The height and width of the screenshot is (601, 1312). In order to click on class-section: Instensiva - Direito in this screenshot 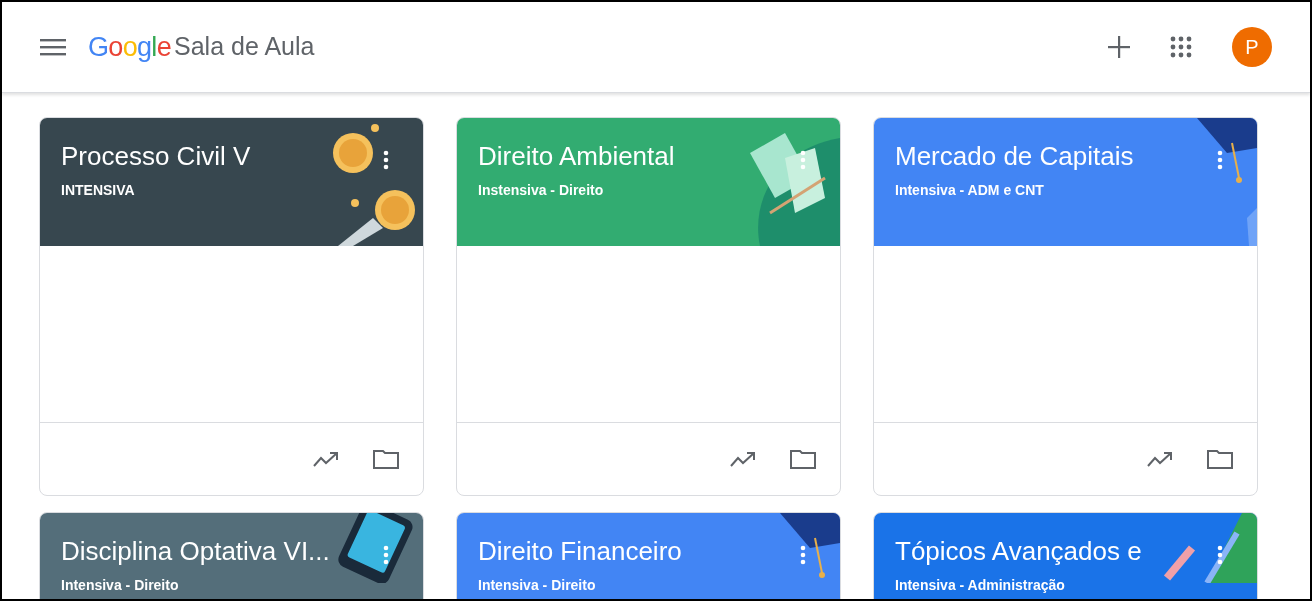, I will do `click(576, 190)`.